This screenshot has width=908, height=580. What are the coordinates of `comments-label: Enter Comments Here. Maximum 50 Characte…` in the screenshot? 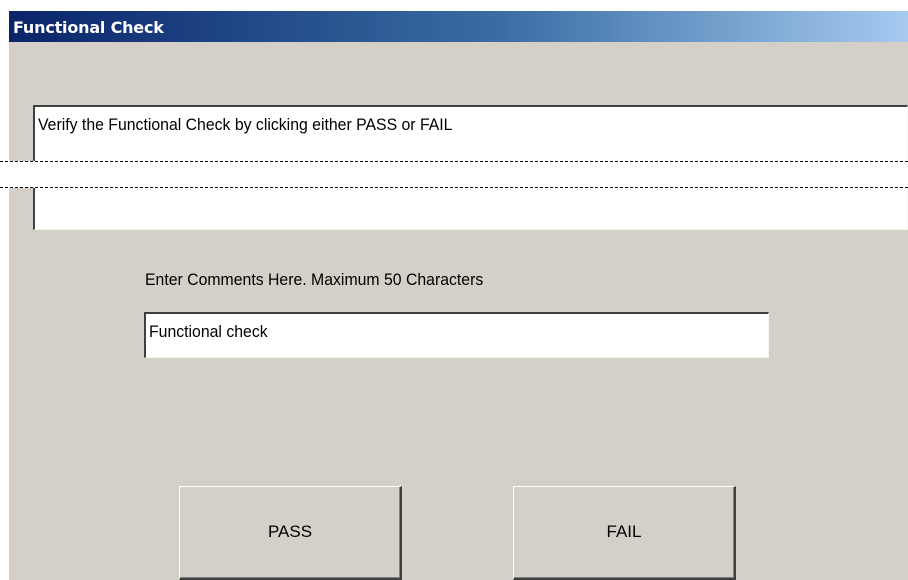 It's located at (314, 279).